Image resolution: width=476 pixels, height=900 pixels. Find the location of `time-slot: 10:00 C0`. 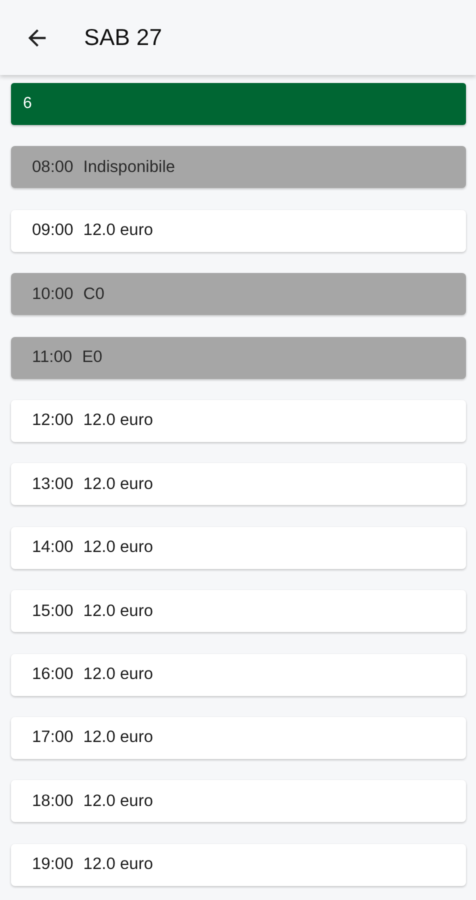

time-slot: 10:00 C0 is located at coordinates (238, 294).